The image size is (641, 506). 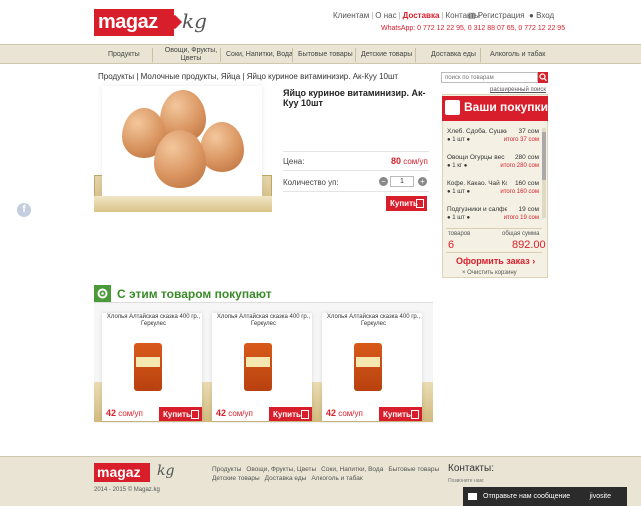 What do you see at coordinates (402, 181) in the screenshot?
I see `qty-input: 1` at bounding box center [402, 181].